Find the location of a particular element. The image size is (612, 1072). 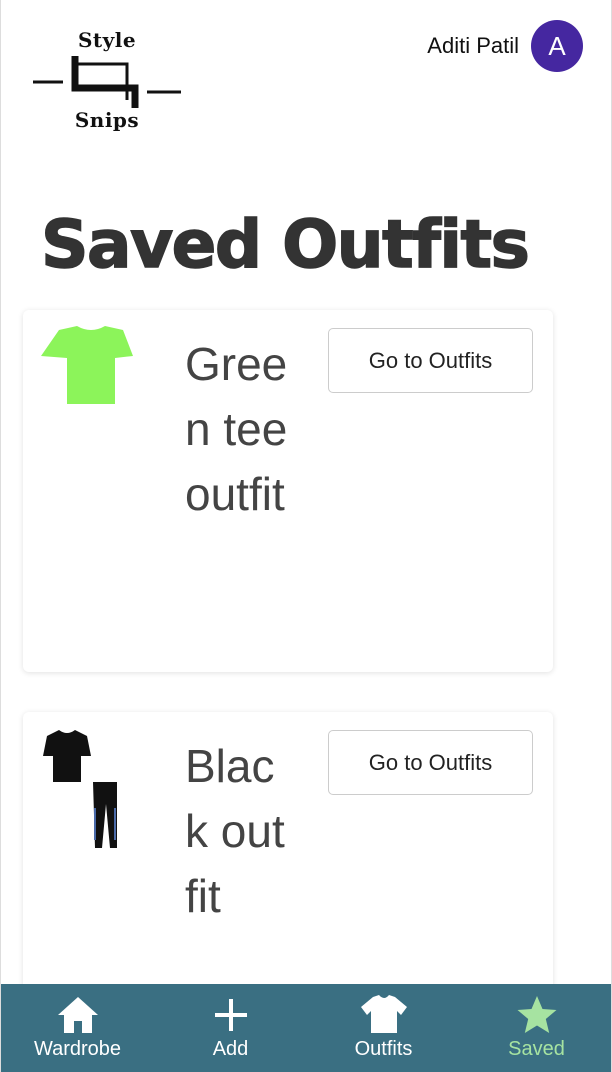

user-menu: Aditi Patil A is located at coordinates (505, 46).